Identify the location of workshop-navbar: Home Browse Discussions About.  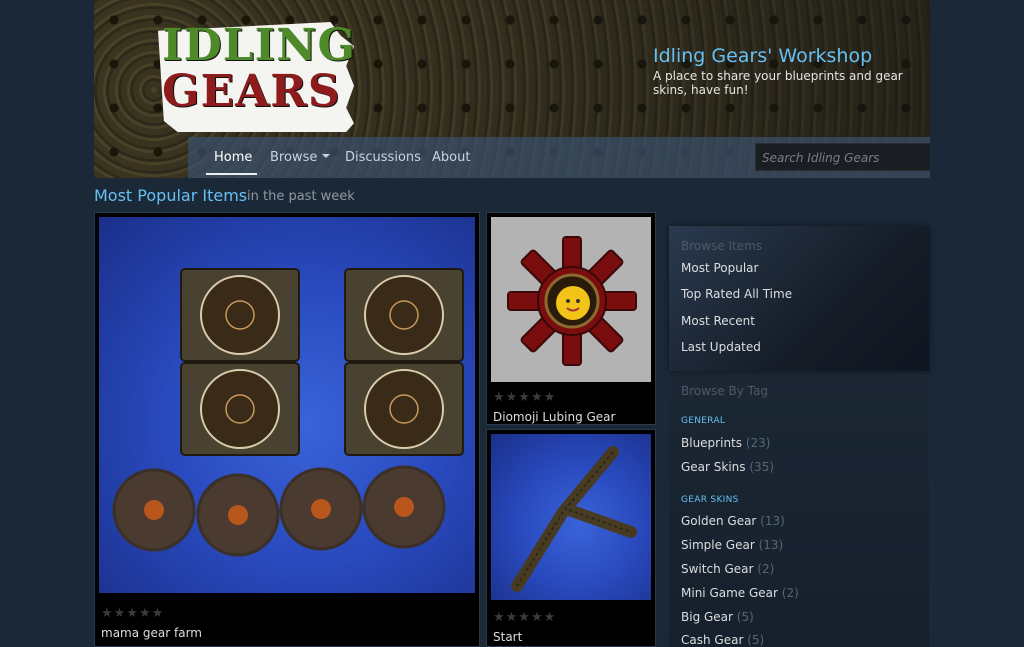
(559, 157).